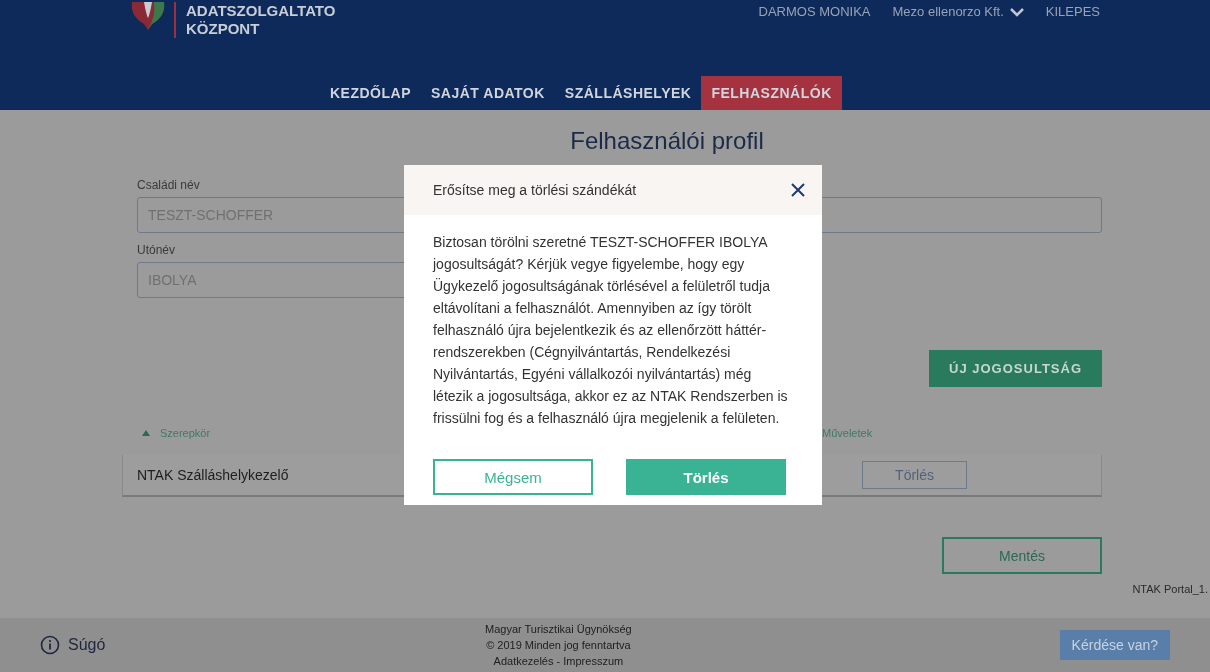  I want to click on user-name: DARMOS MONIKA, so click(814, 11).